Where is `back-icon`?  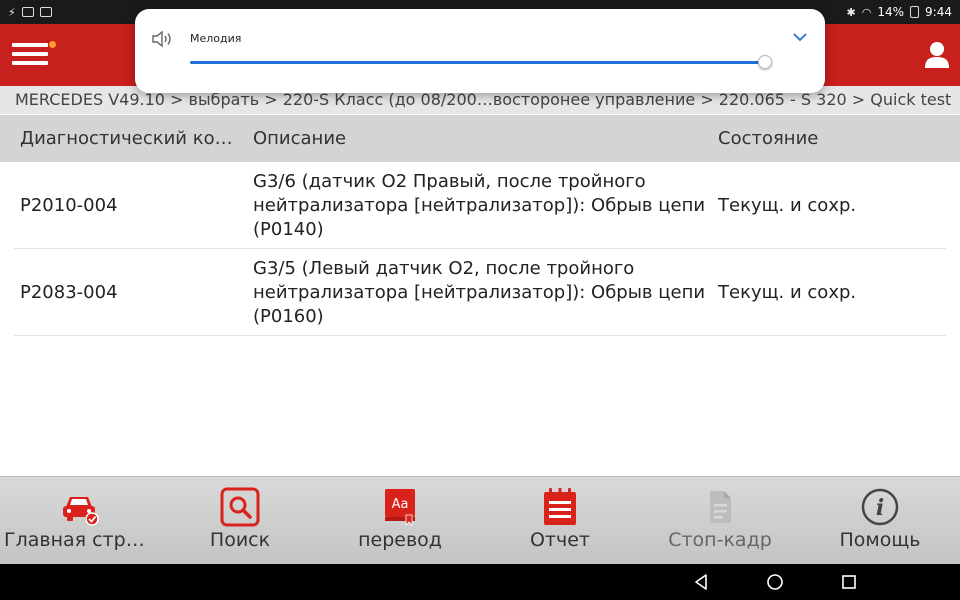
back-icon is located at coordinates (701, 582).